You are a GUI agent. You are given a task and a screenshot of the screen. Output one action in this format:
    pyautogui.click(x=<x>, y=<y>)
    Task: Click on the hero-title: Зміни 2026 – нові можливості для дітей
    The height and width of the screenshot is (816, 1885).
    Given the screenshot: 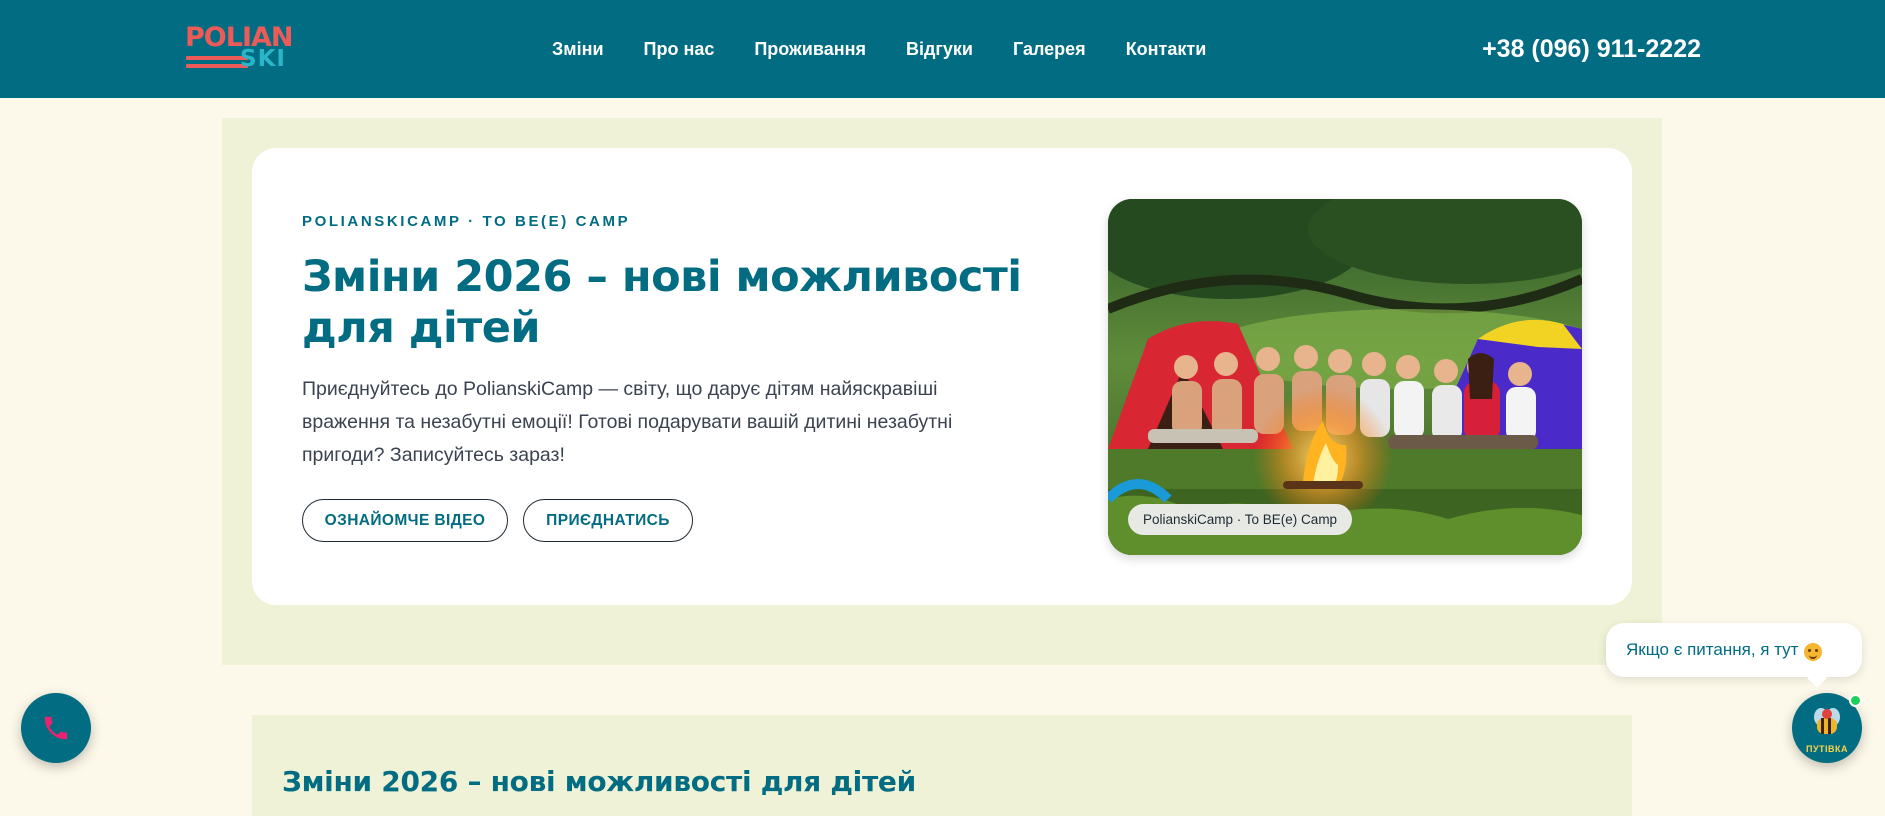 What is the action you would take?
    pyautogui.click(x=662, y=302)
    